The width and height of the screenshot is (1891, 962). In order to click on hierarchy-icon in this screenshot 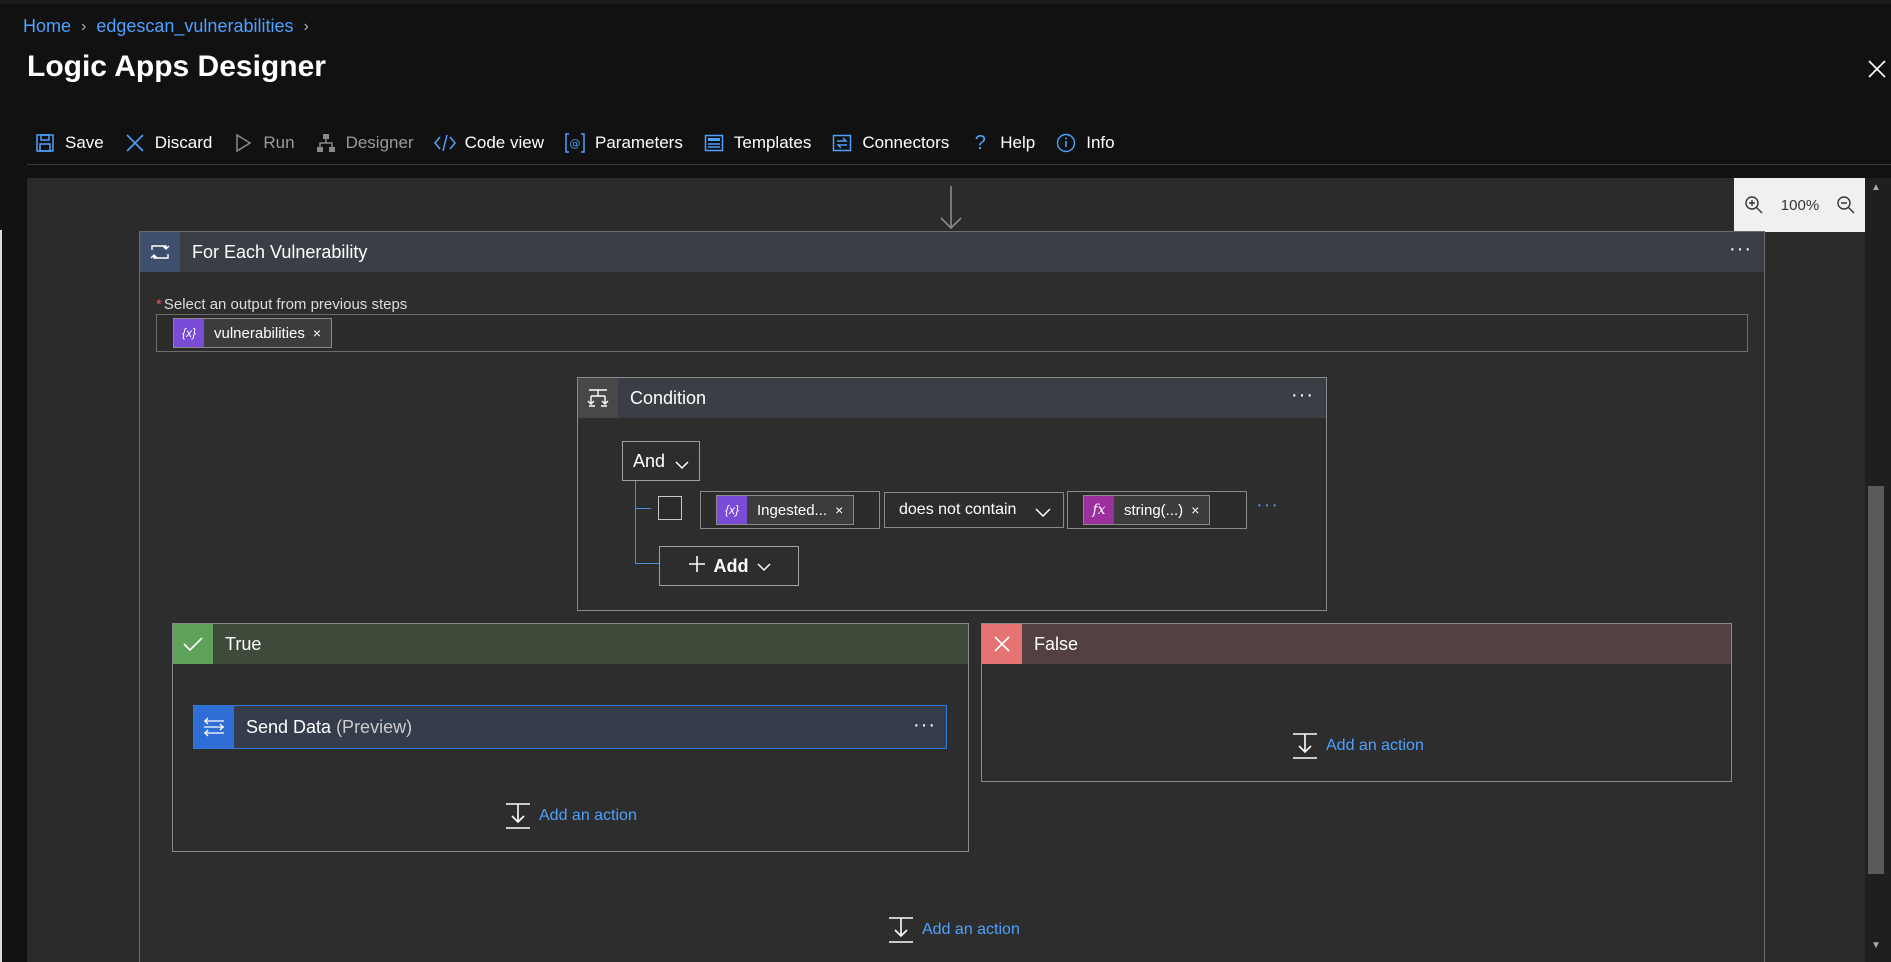, I will do `click(326, 143)`.